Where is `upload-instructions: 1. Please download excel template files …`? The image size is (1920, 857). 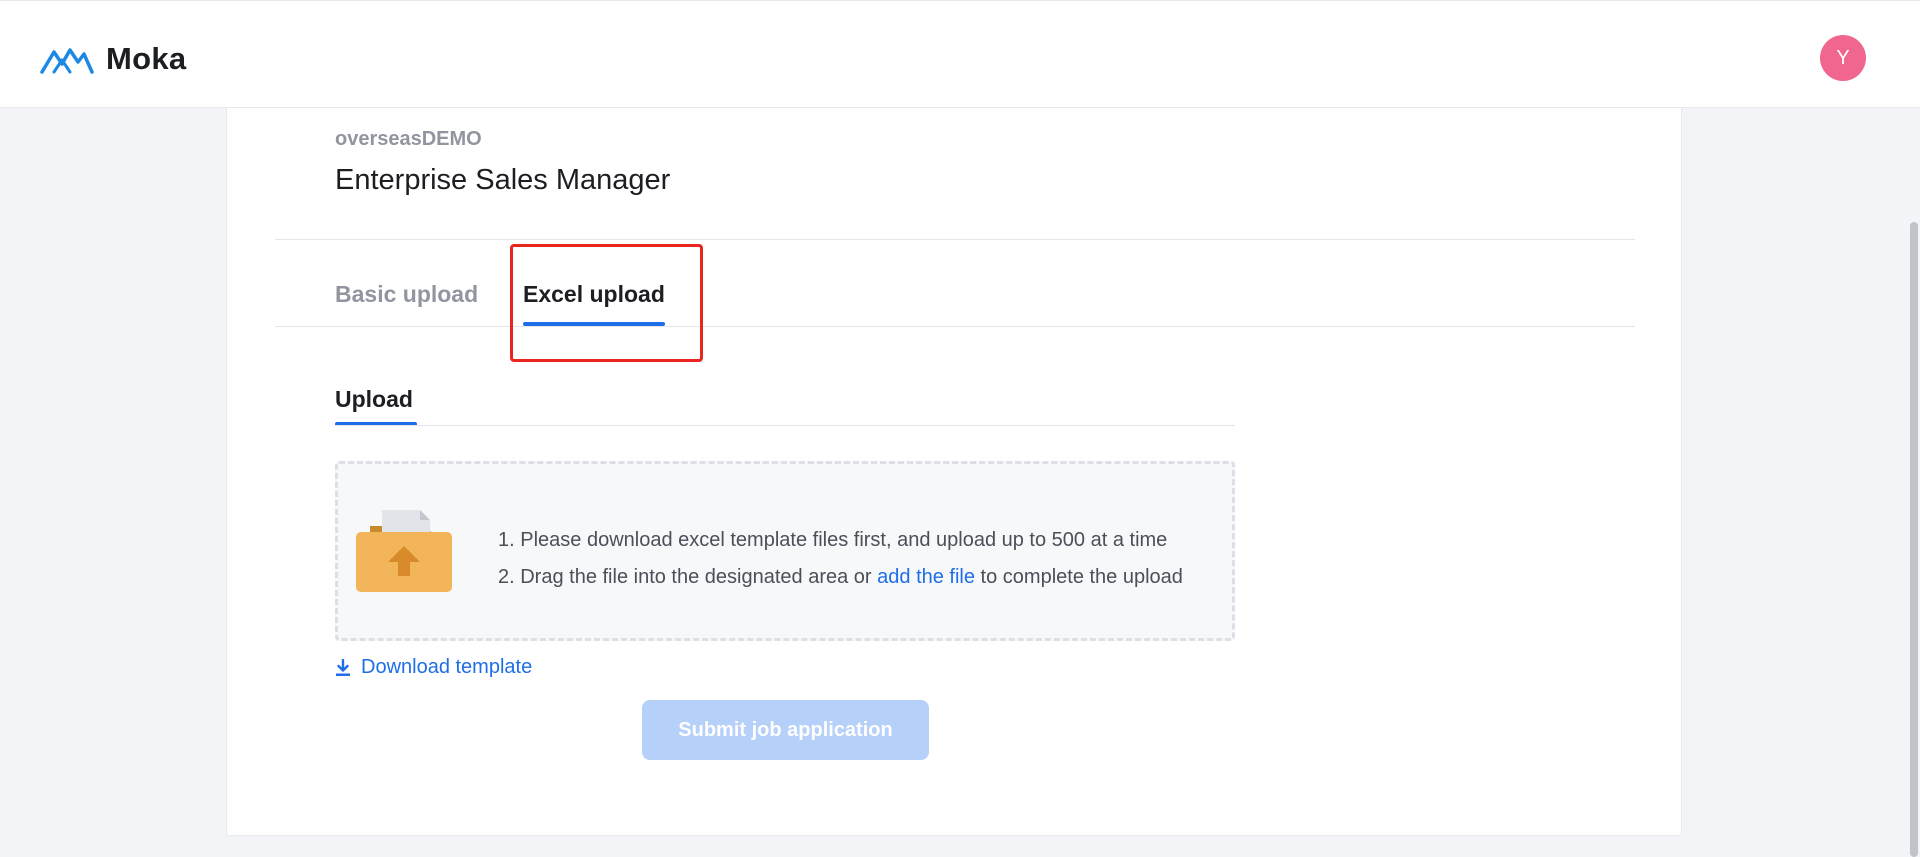 upload-instructions: 1. Please download excel template files … is located at coordinates (840, 559).